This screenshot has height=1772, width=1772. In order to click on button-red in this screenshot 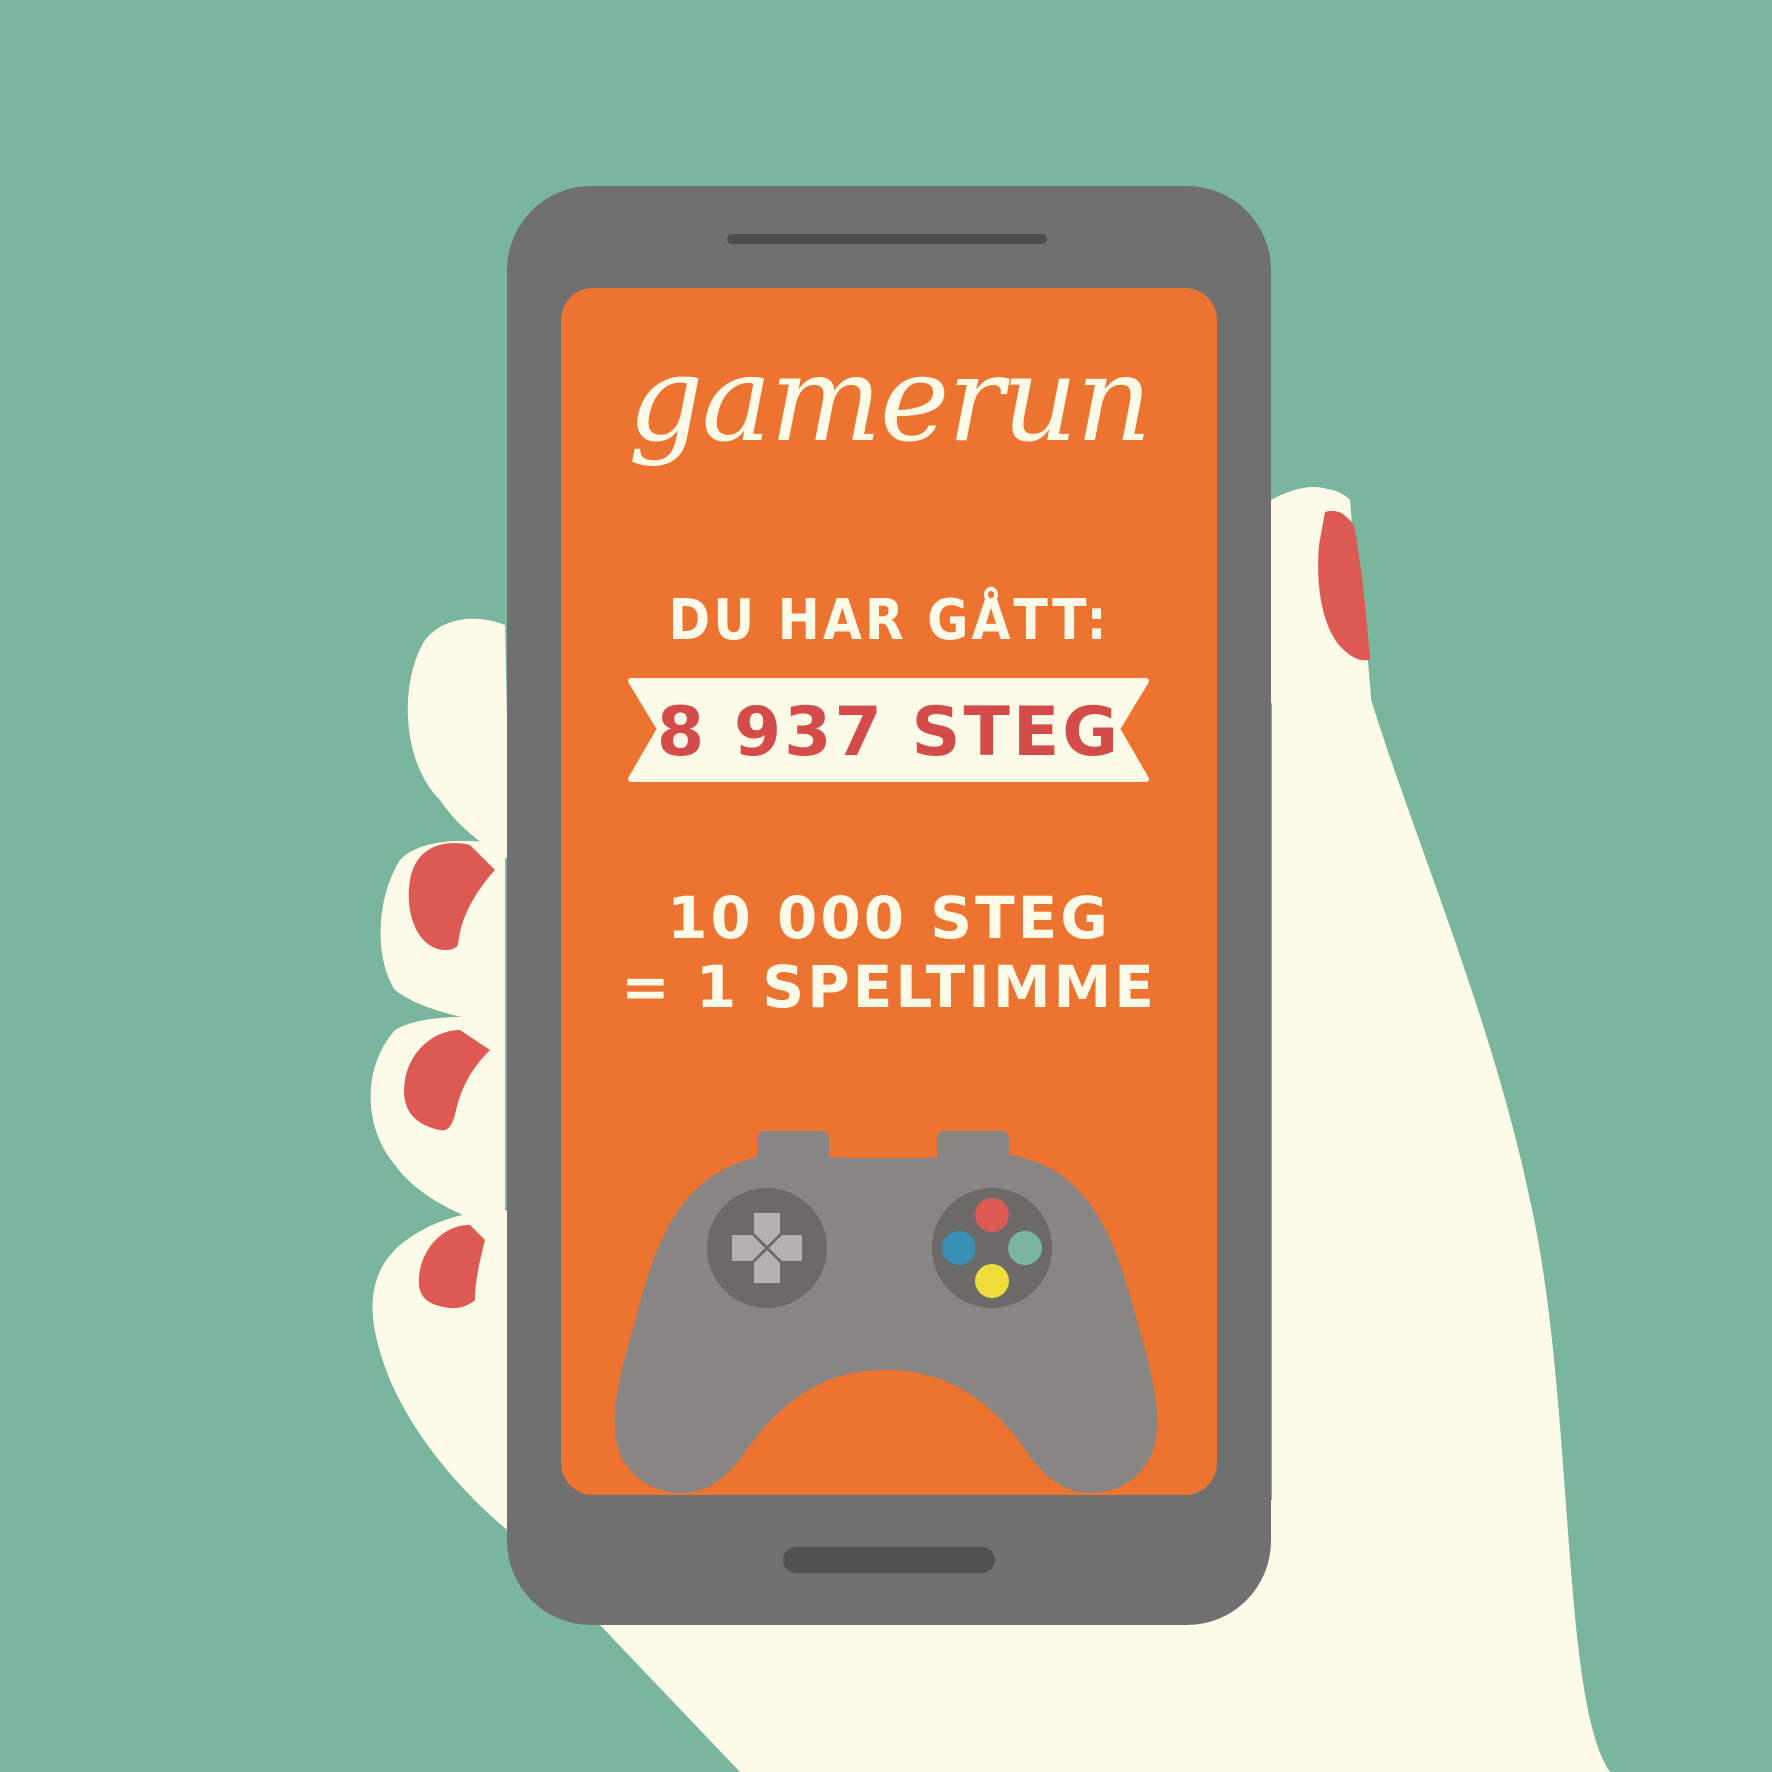, I will do `click(992, 1215)`.